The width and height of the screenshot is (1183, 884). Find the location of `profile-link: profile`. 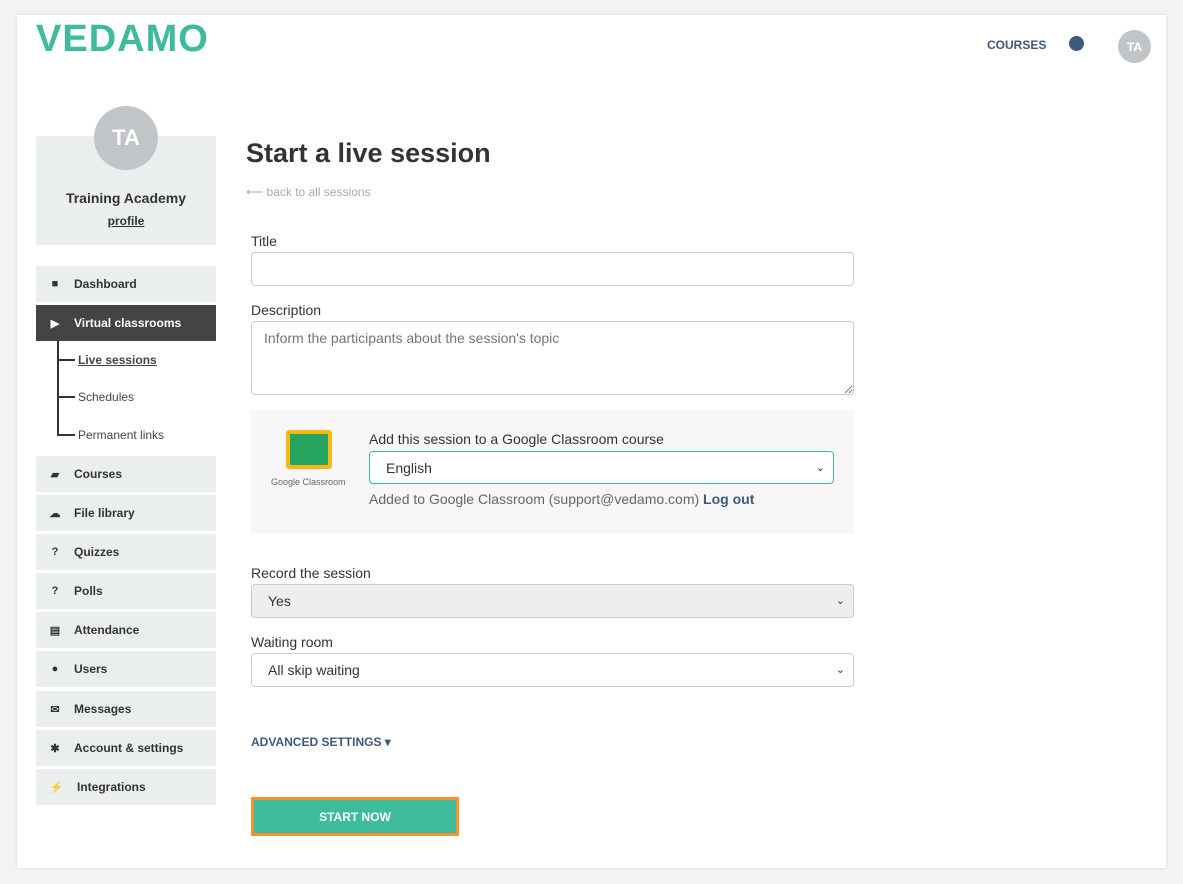

profile-link: profile is located at coordinates (126, 221).